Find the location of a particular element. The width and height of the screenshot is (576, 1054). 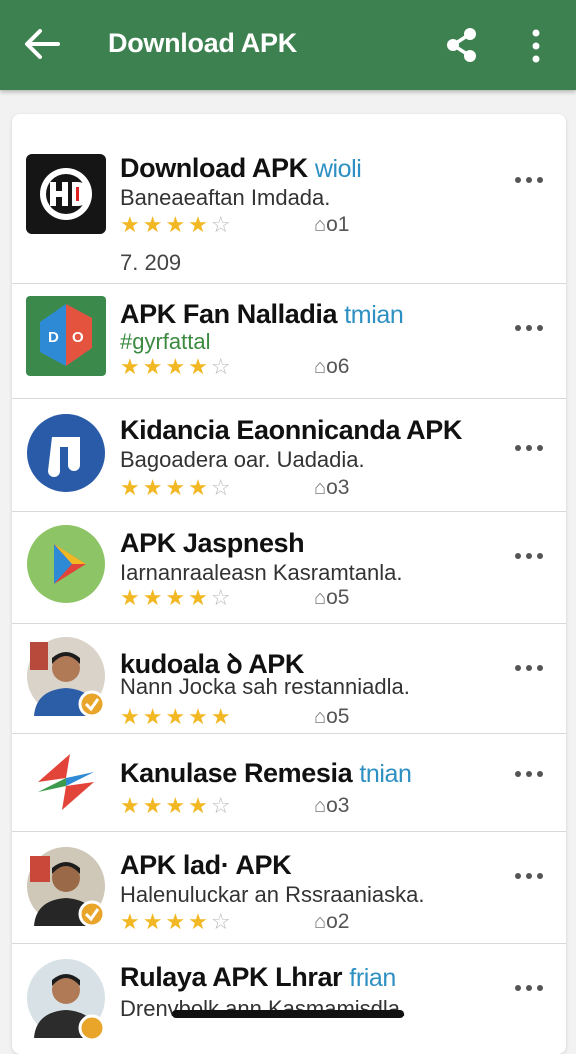

share-icon is located at coordinates (462, 45).